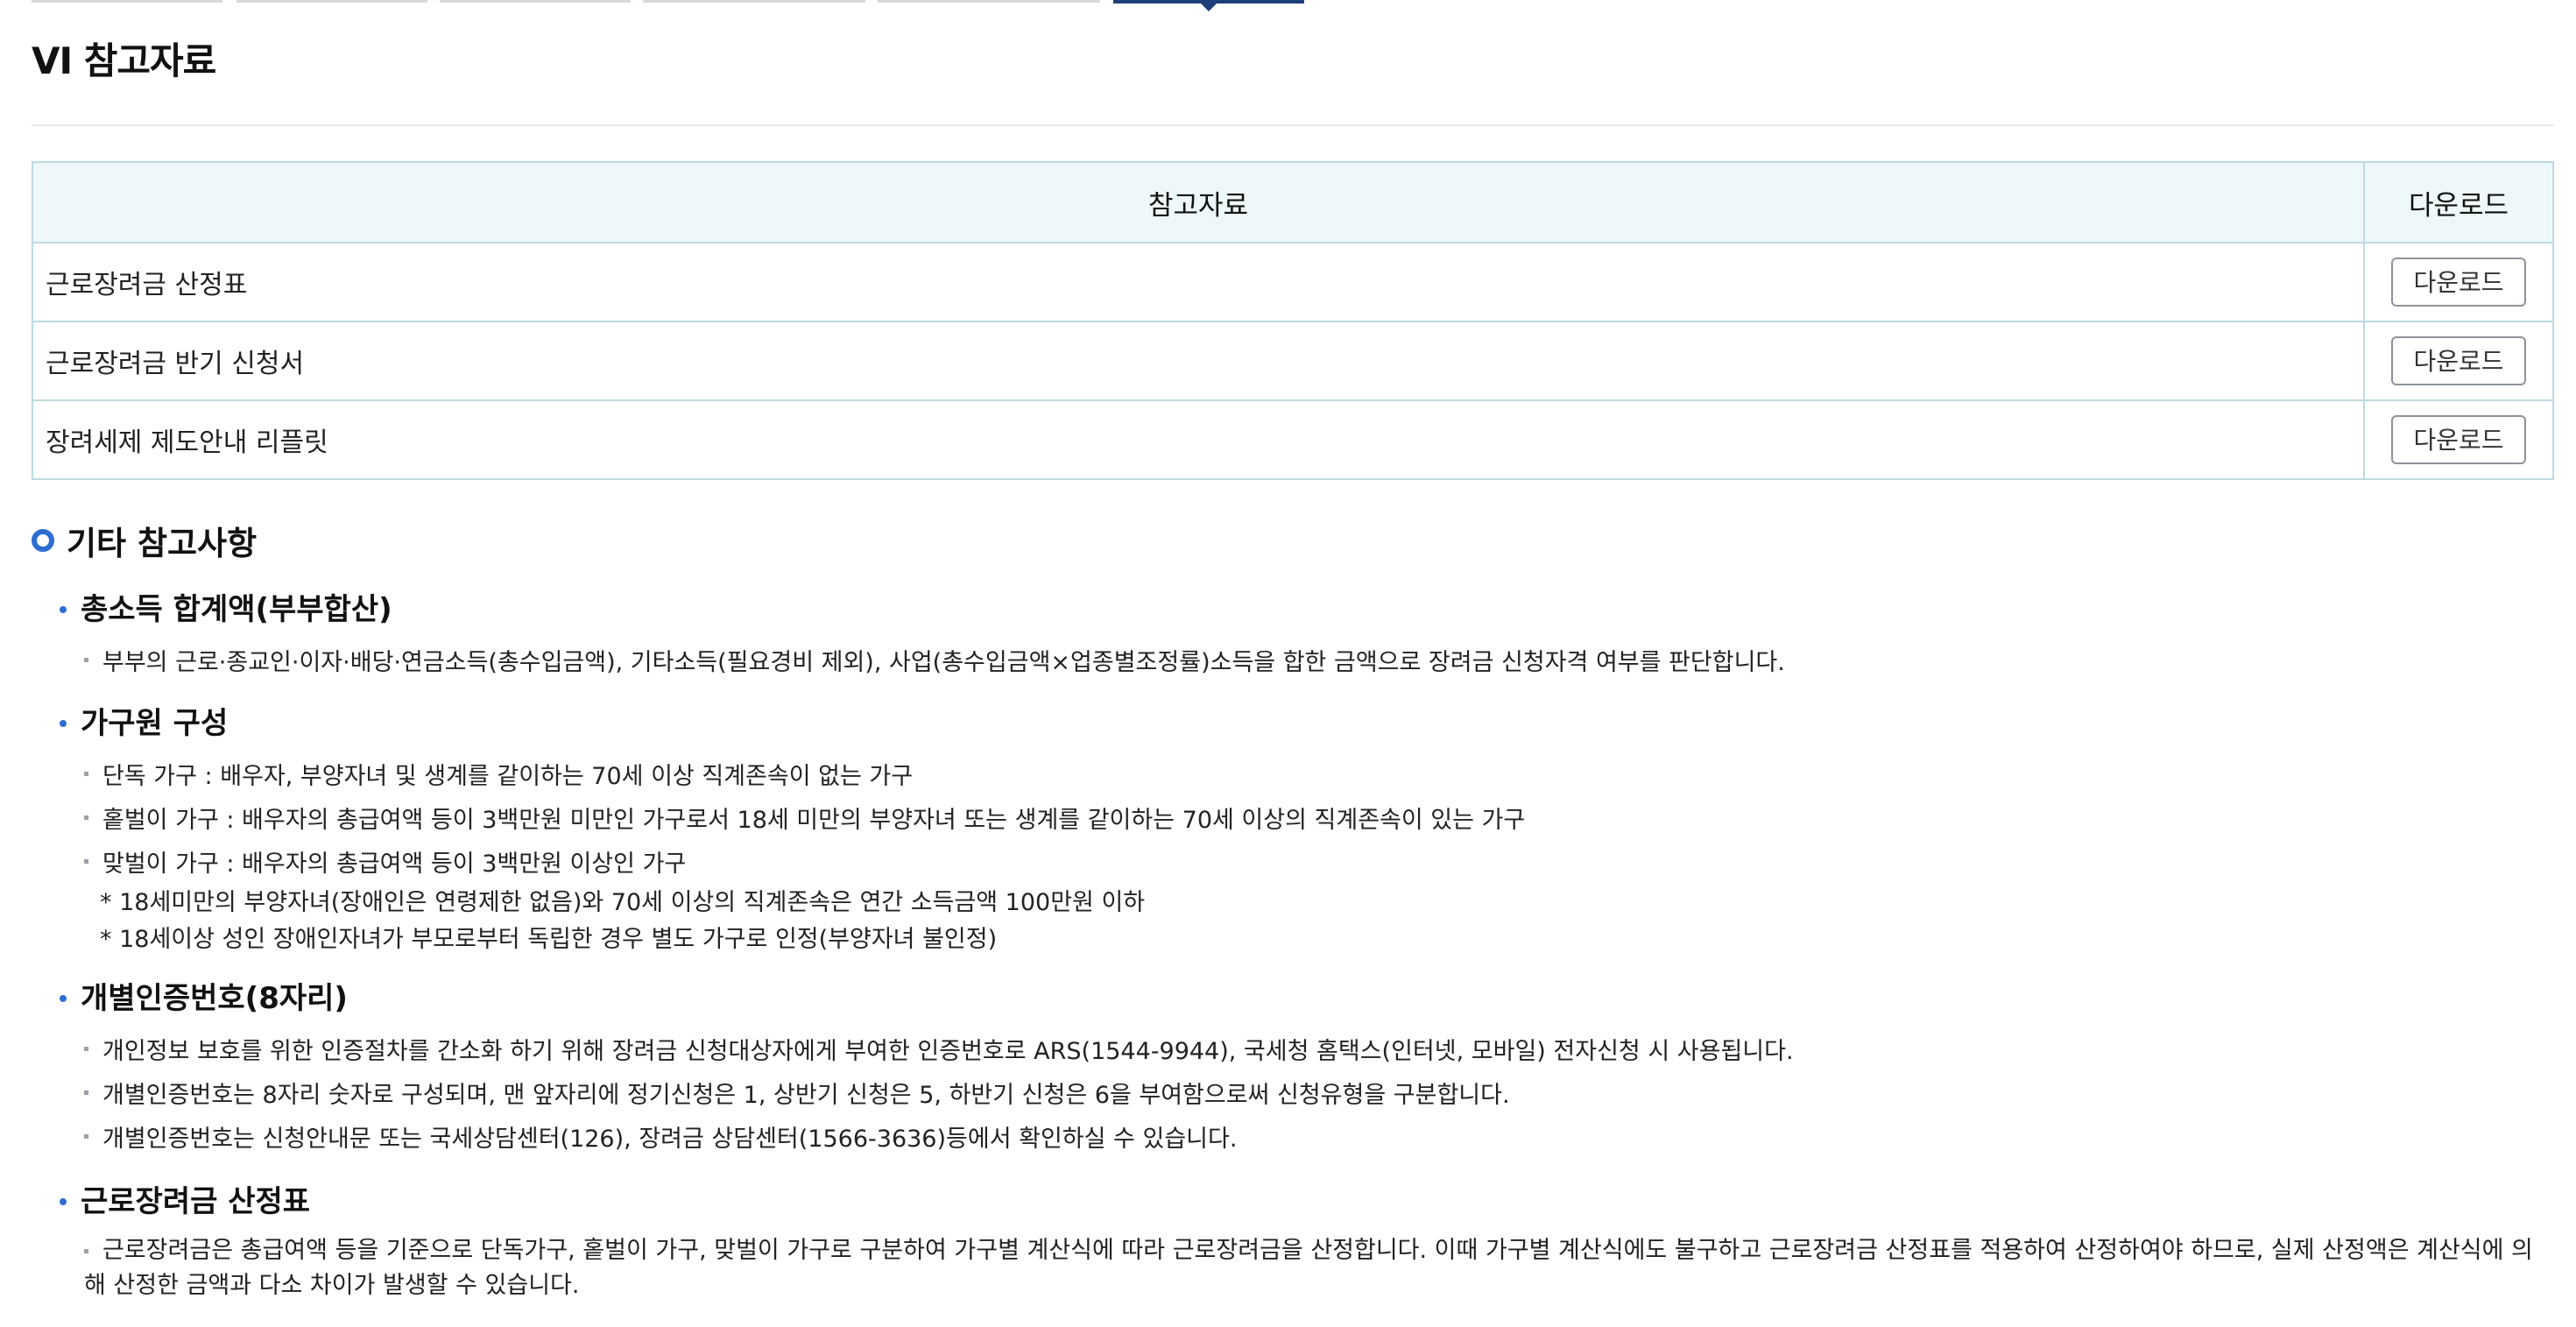 The width and height of the screenshot is (2576, 1327). I want to click on column-header-download: 다운로드, so click(2458, 202).